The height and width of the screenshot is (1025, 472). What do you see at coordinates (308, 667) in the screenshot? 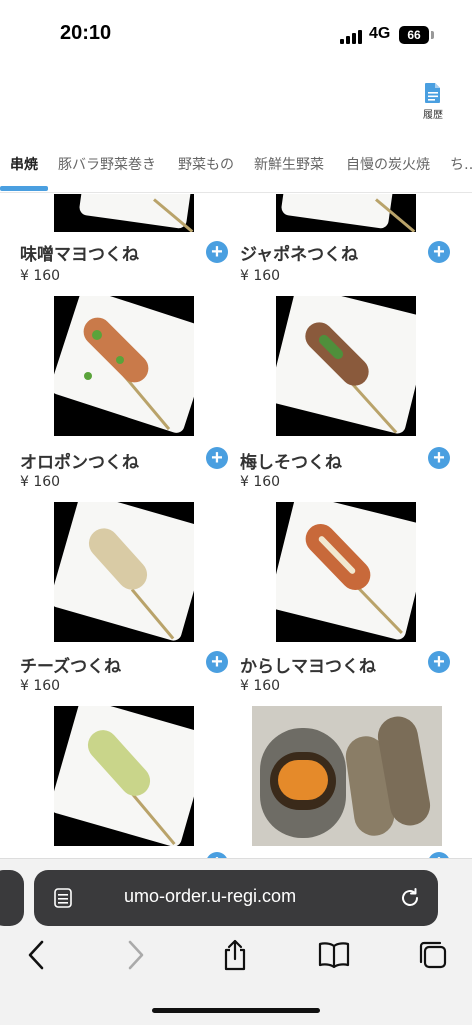
I see `item-name: からしマヨつくね` at bounding box center [308, 667].